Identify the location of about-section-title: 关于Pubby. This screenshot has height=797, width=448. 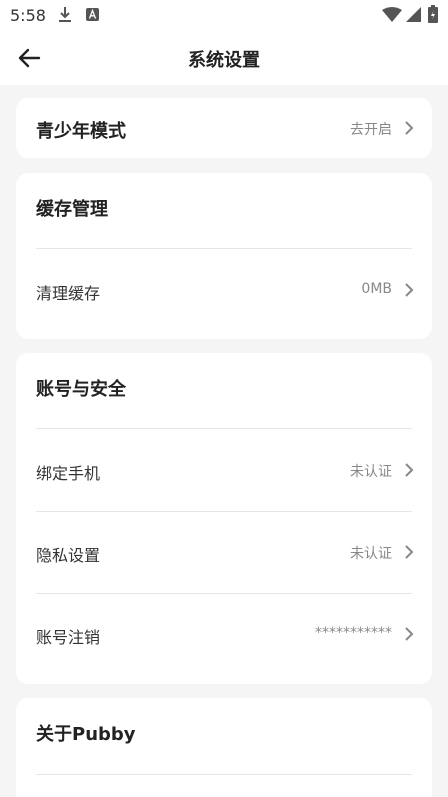
(86, 734).